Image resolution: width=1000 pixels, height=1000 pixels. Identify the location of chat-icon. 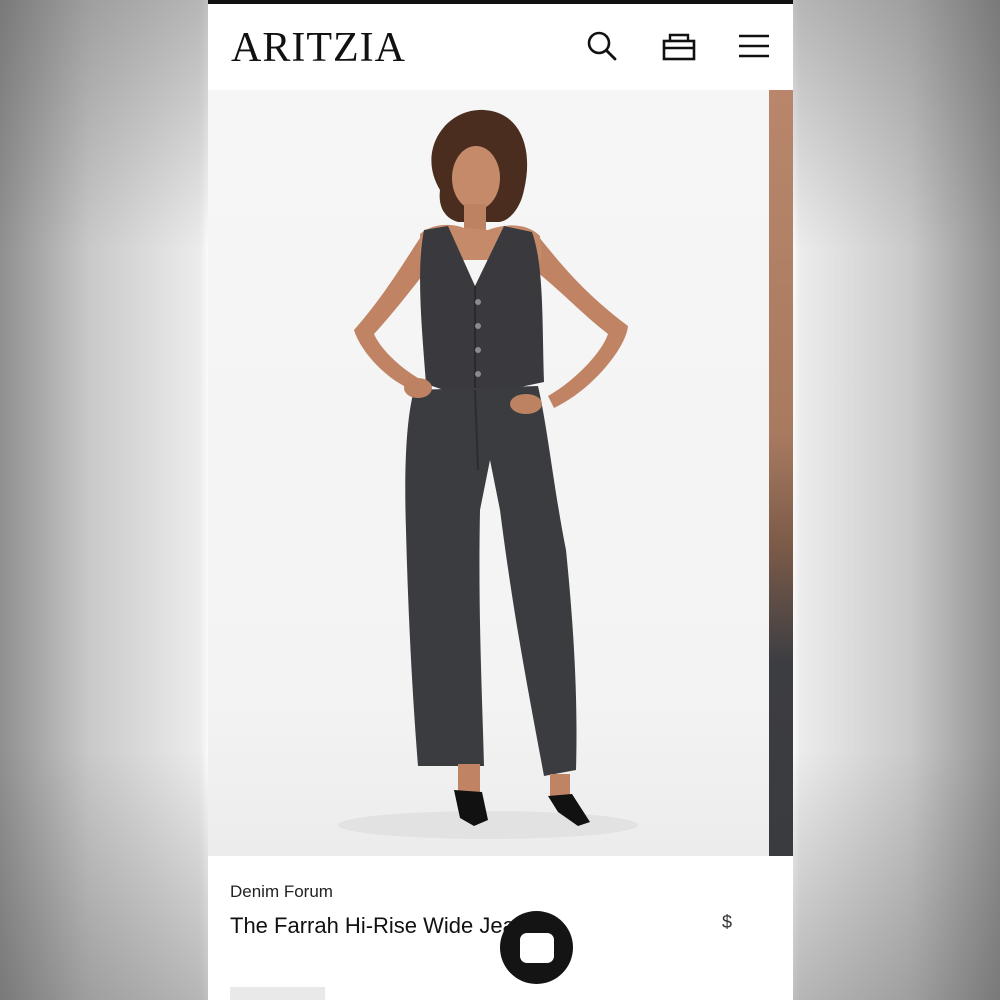
(536, 947).